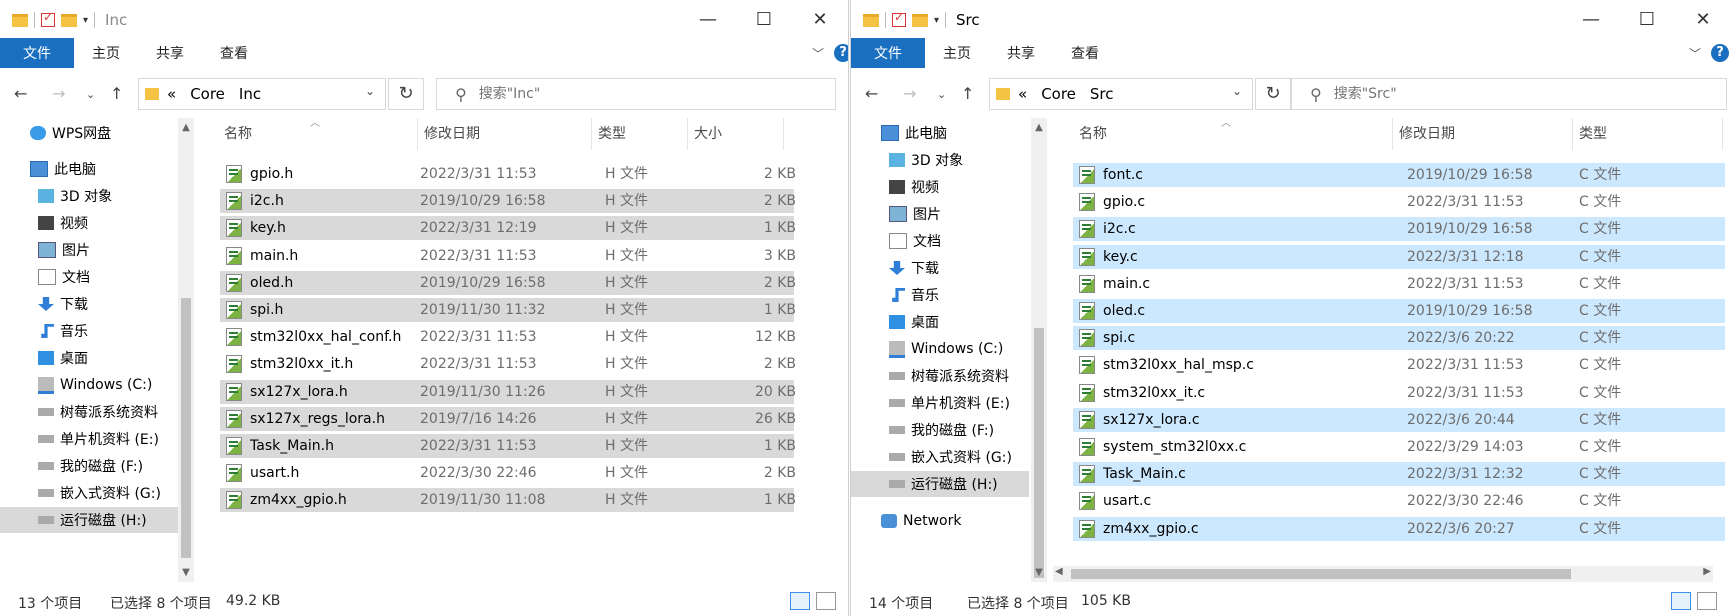  What do you see at coordinates (508, 282) in the screenshot?
I see `file-row: oled.h 2019/10/29 16:58 H 文件 2 KB` at bounding box center [508, 282].